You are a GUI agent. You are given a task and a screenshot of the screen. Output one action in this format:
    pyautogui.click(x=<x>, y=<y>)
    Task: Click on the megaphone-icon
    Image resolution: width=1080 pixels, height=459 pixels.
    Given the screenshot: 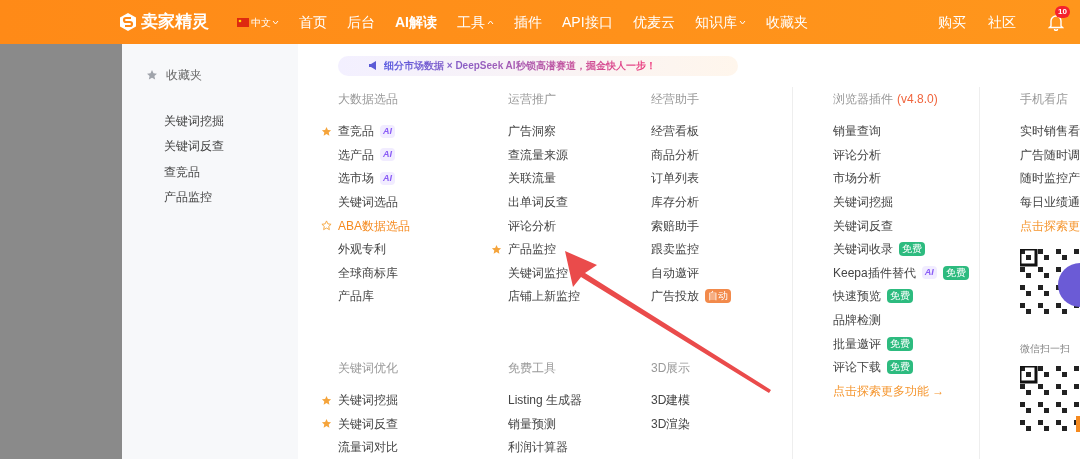 What is the action you would take?
    pyautogui.click(x=373, y=65)
    